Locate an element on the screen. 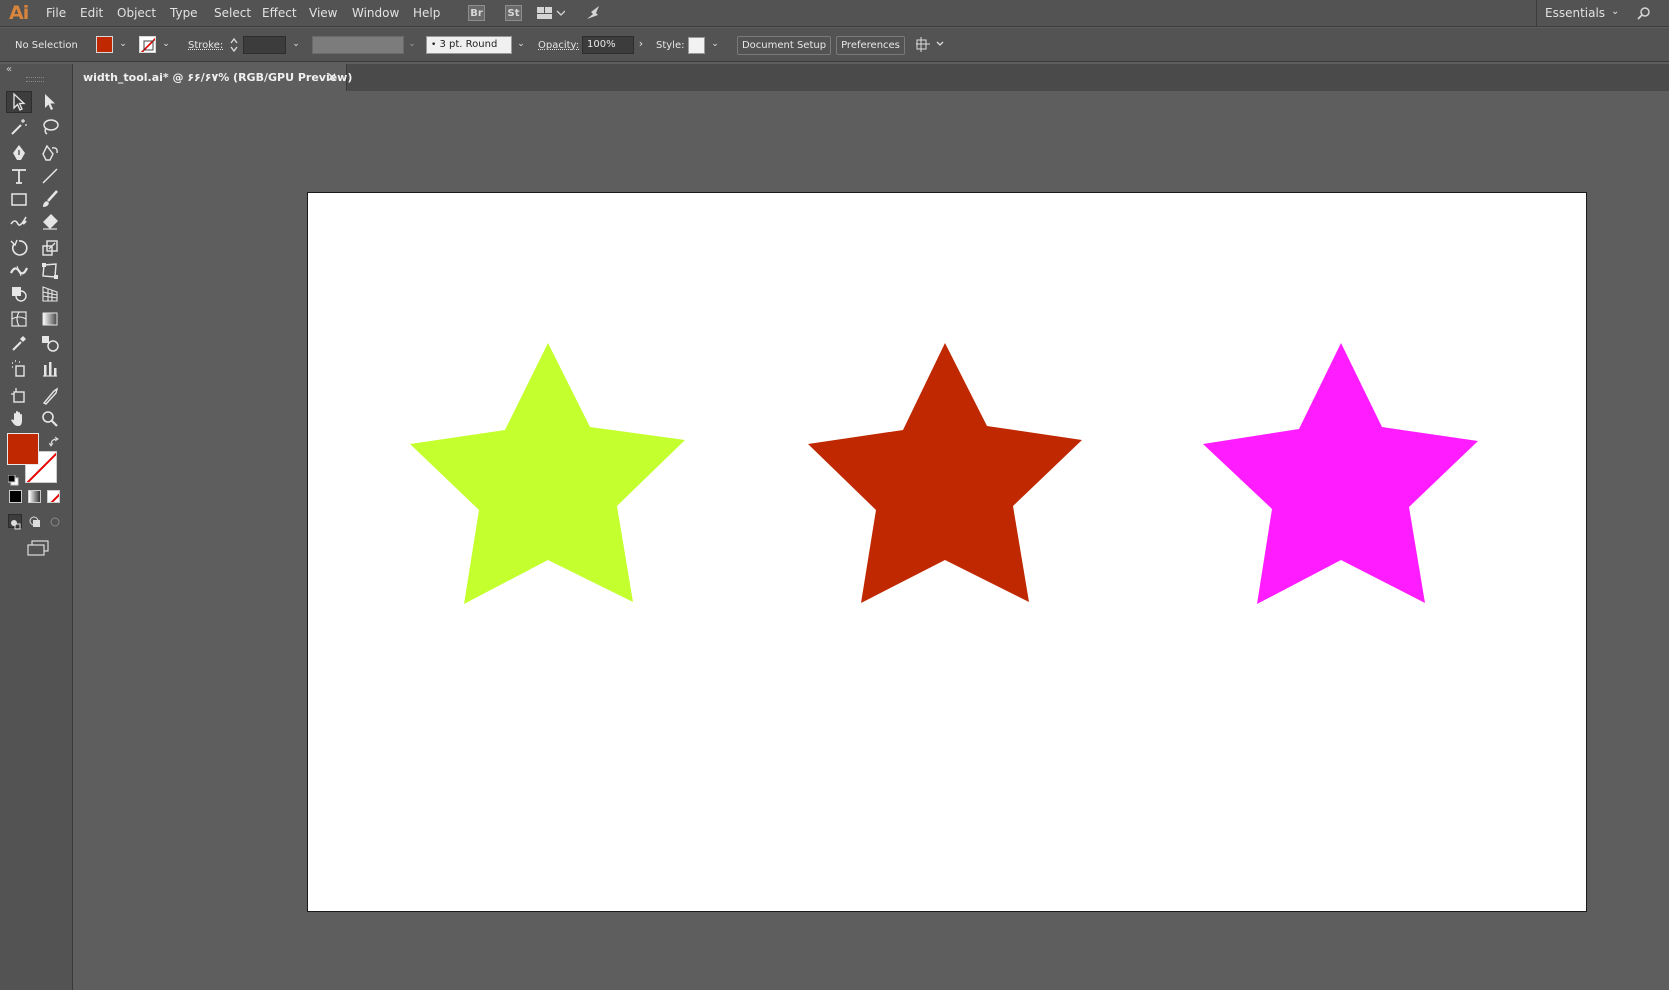 Image resolution: width=1669 pixels, height=990 pixels. menu-help: Help is located at coordinates (426, 13).